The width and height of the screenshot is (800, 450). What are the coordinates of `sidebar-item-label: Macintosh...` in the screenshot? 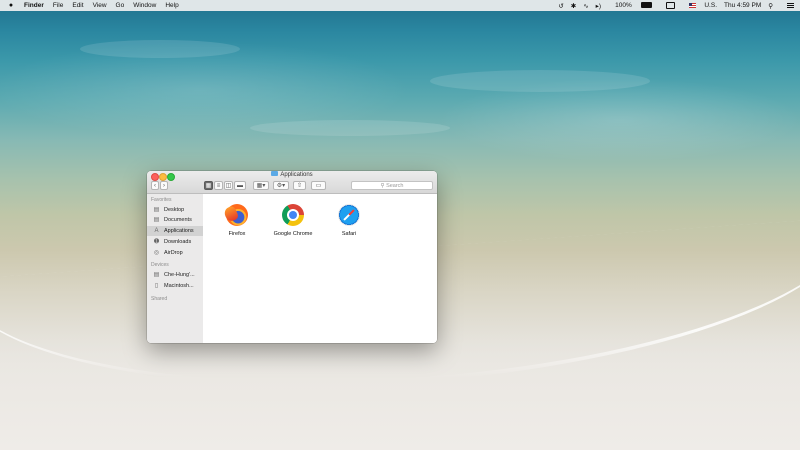 It's located at (179, 286).